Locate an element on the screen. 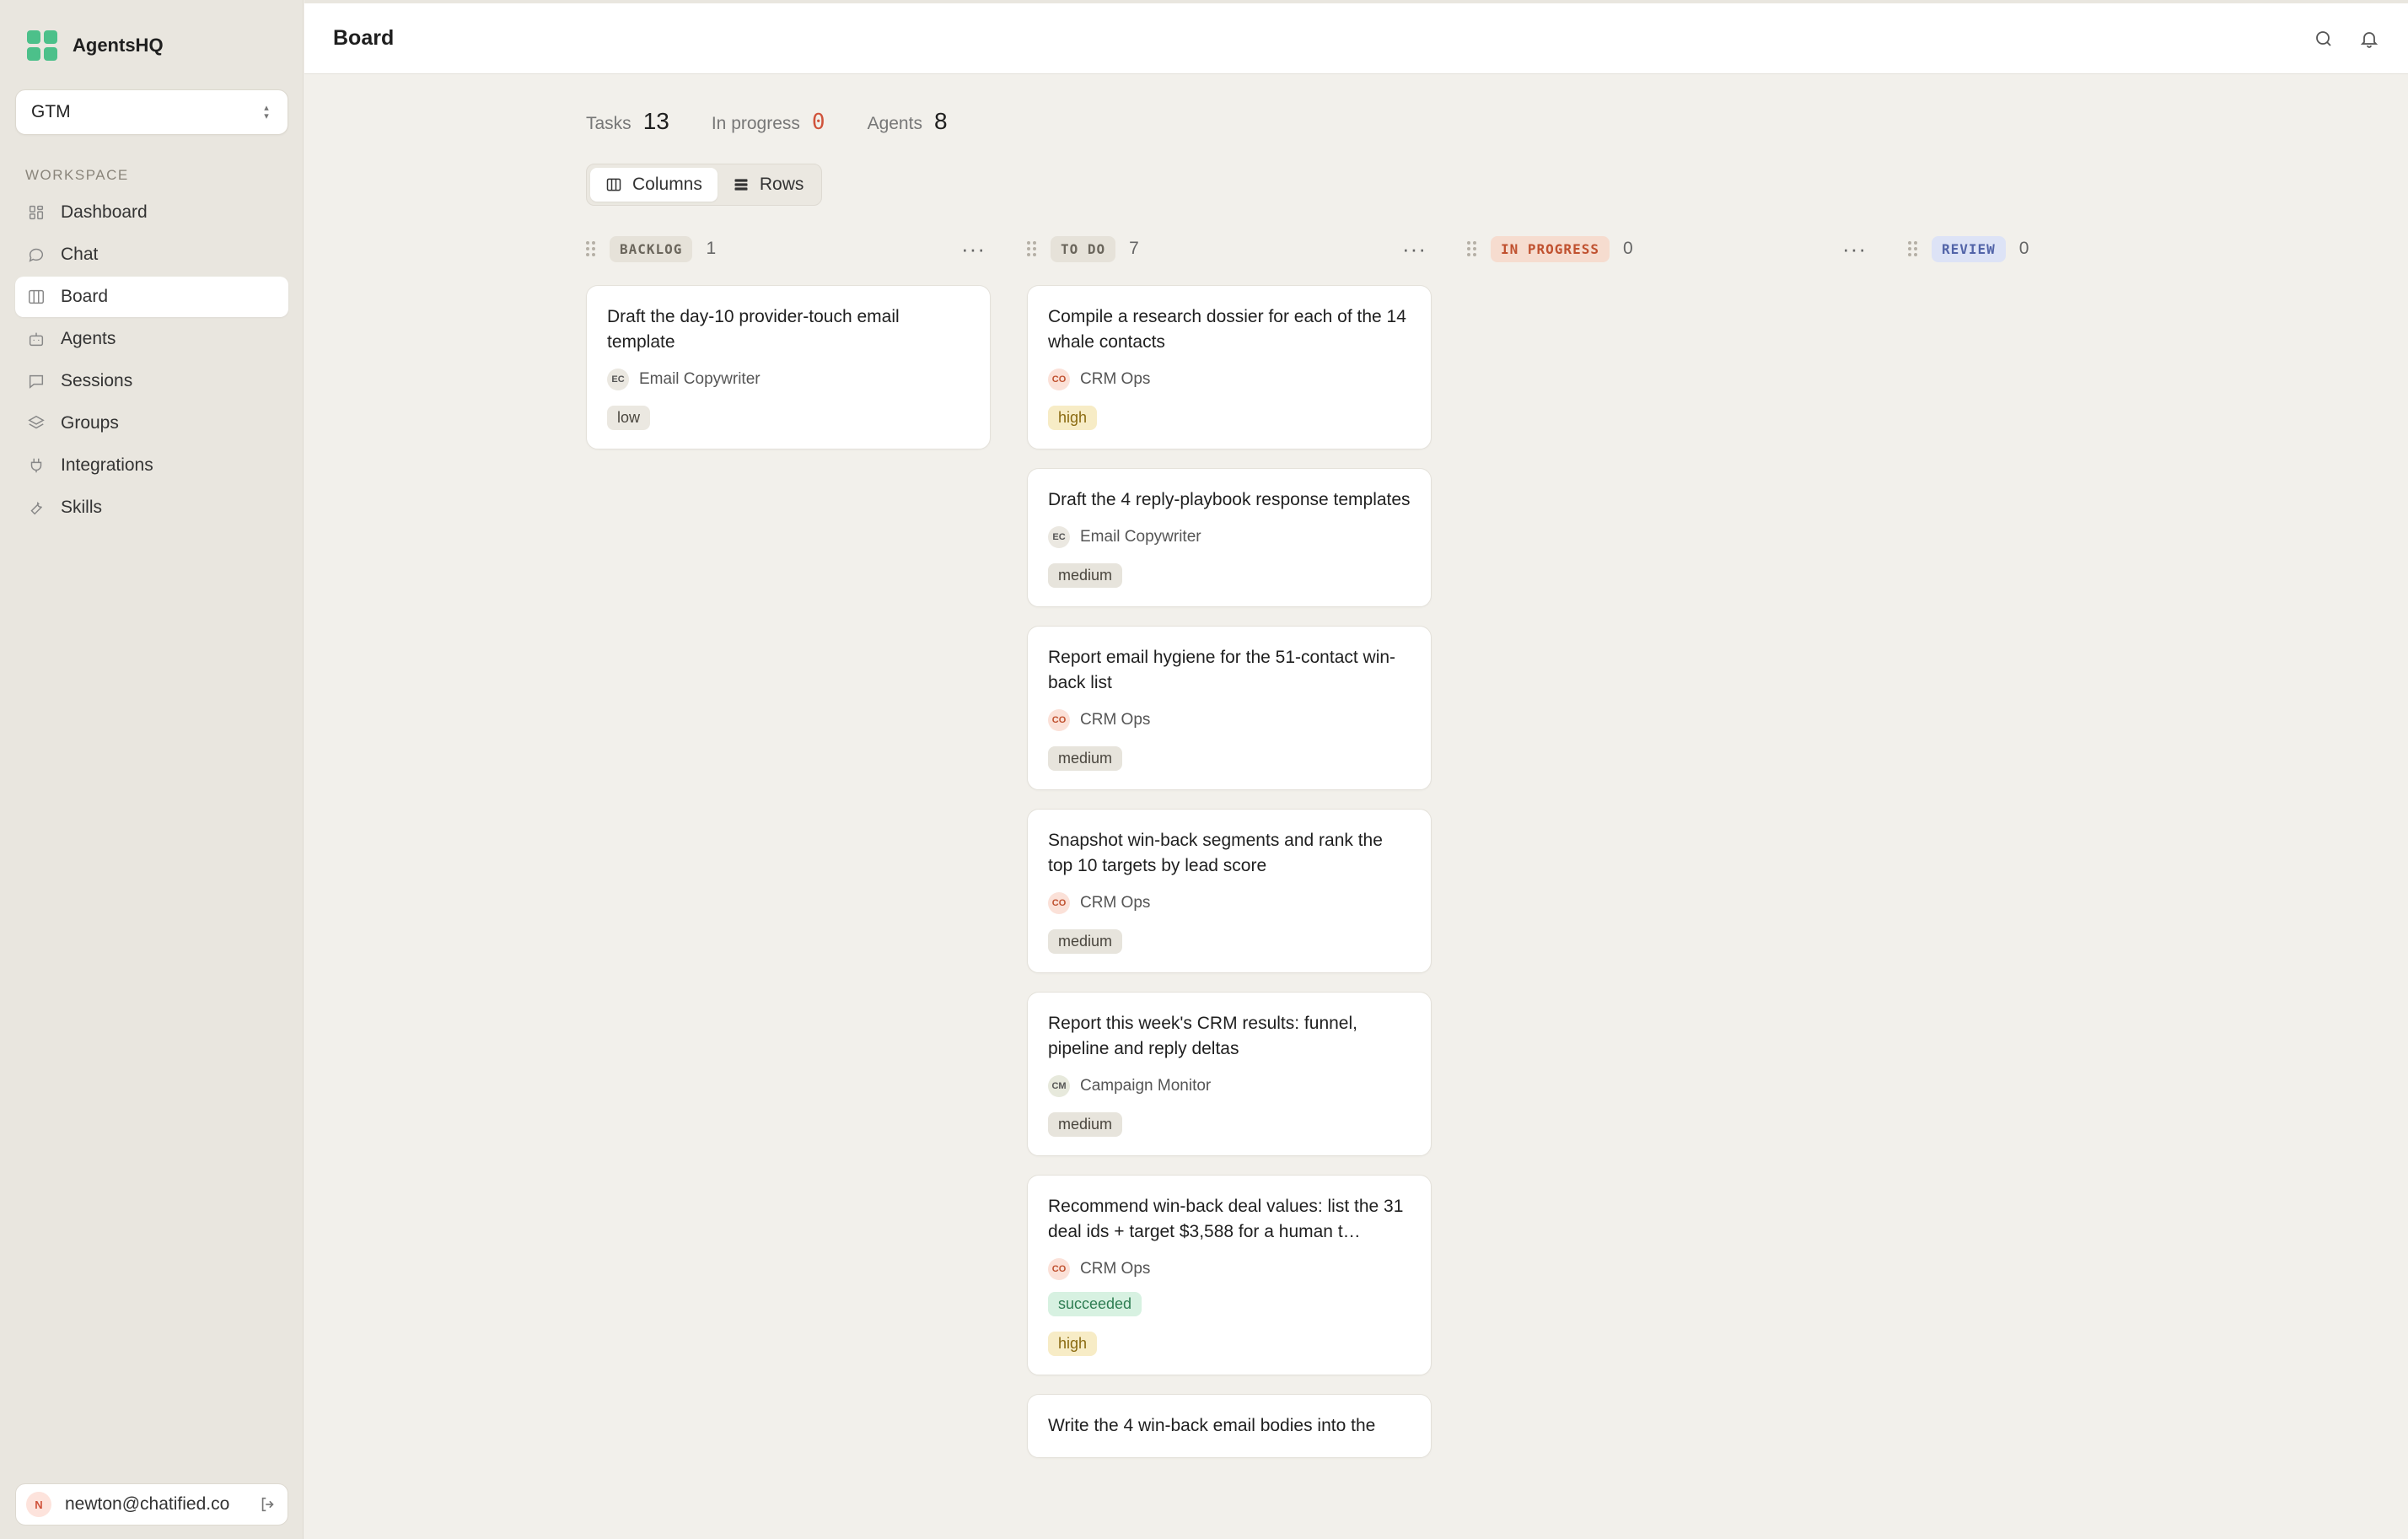 Image resolution: width=2408 pixels, height=1539 pixels. plug-icon is located at coordinates (37, 466).